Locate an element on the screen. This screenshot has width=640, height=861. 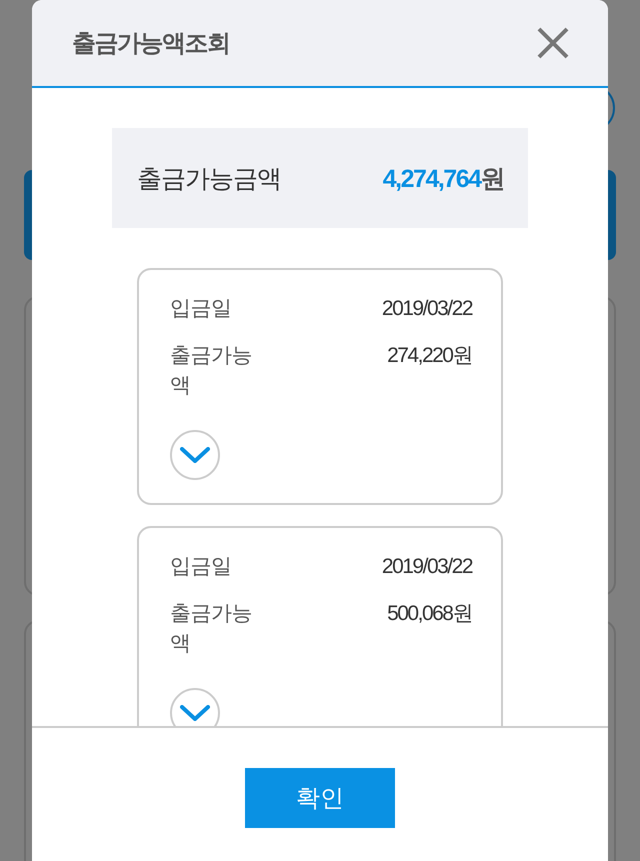
summary-label: 출금가능금액 is located at coordinates (209, 179).